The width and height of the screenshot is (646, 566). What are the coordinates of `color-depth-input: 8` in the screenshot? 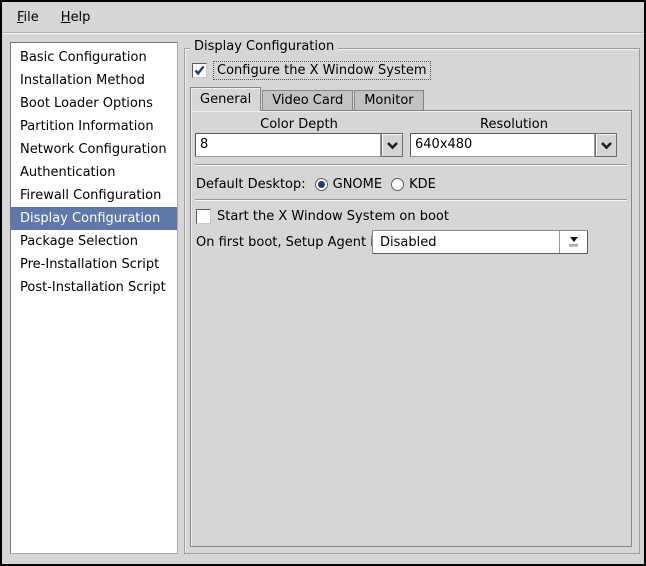 It's located at (288, 145).